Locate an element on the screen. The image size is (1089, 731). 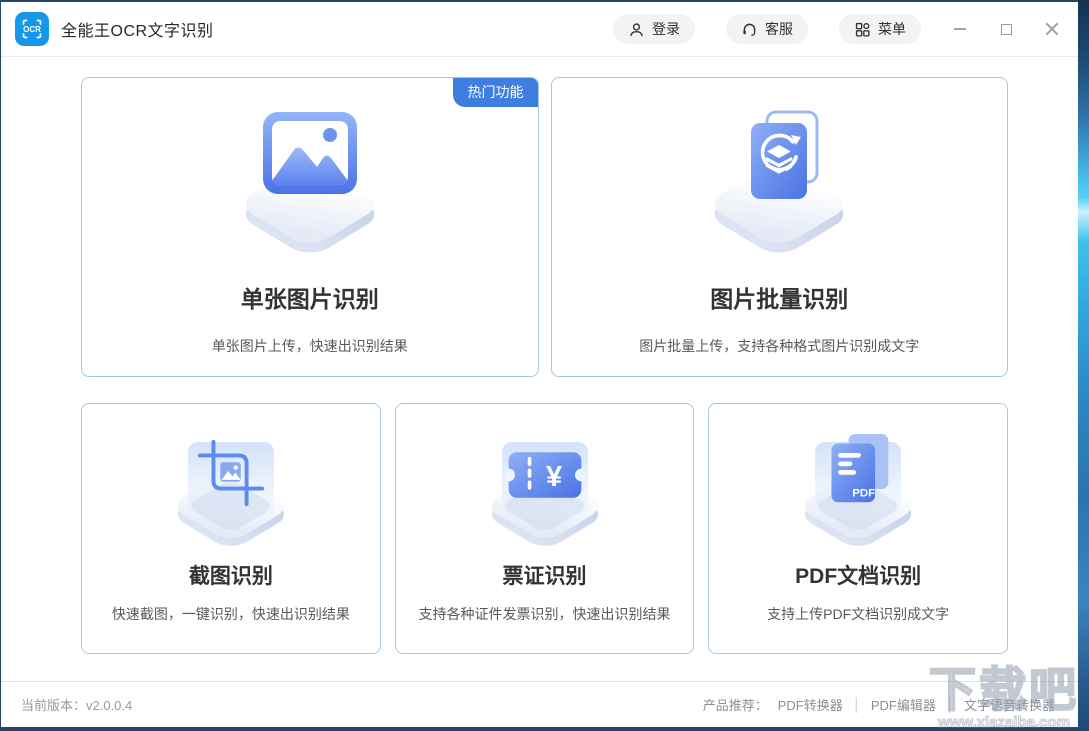
login-label: 登录 is located at coordinates (666, 29).